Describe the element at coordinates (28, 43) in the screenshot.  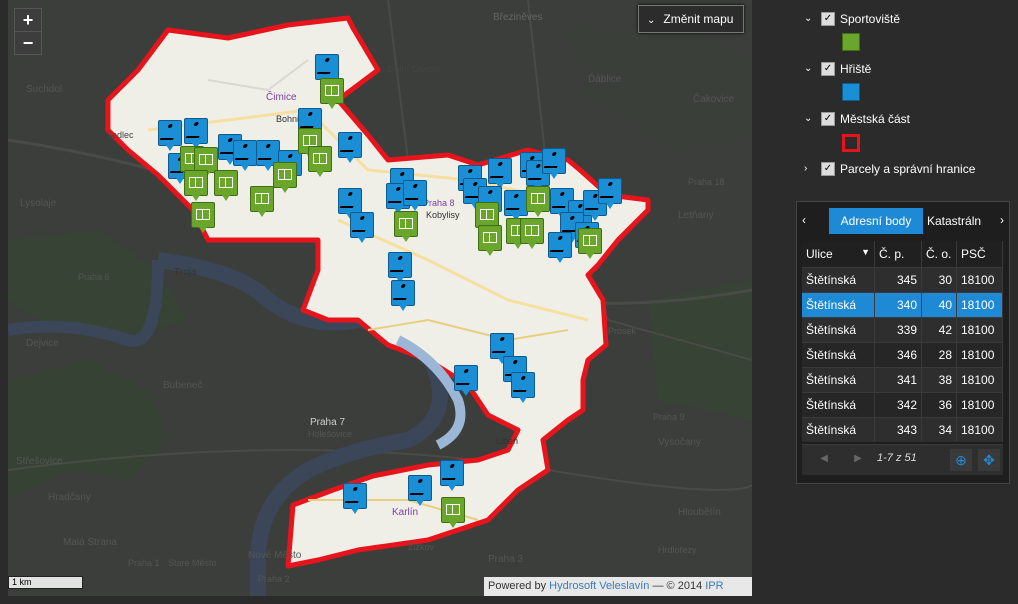
I see `zoom-out-button: −` at that location.